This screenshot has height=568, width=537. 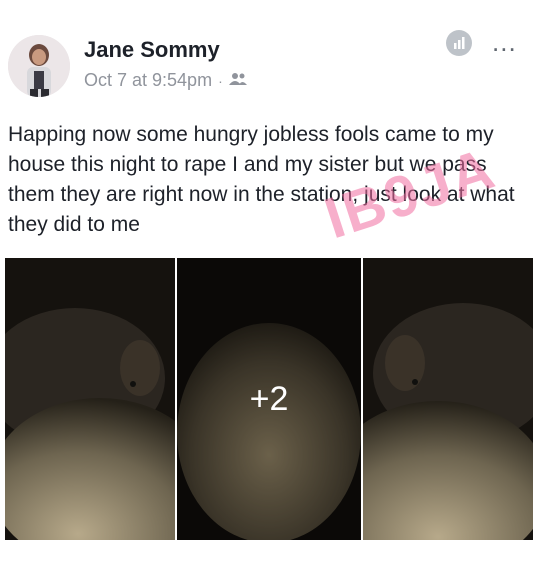 I want to click on avatar-image, so click(x=39, y=66).